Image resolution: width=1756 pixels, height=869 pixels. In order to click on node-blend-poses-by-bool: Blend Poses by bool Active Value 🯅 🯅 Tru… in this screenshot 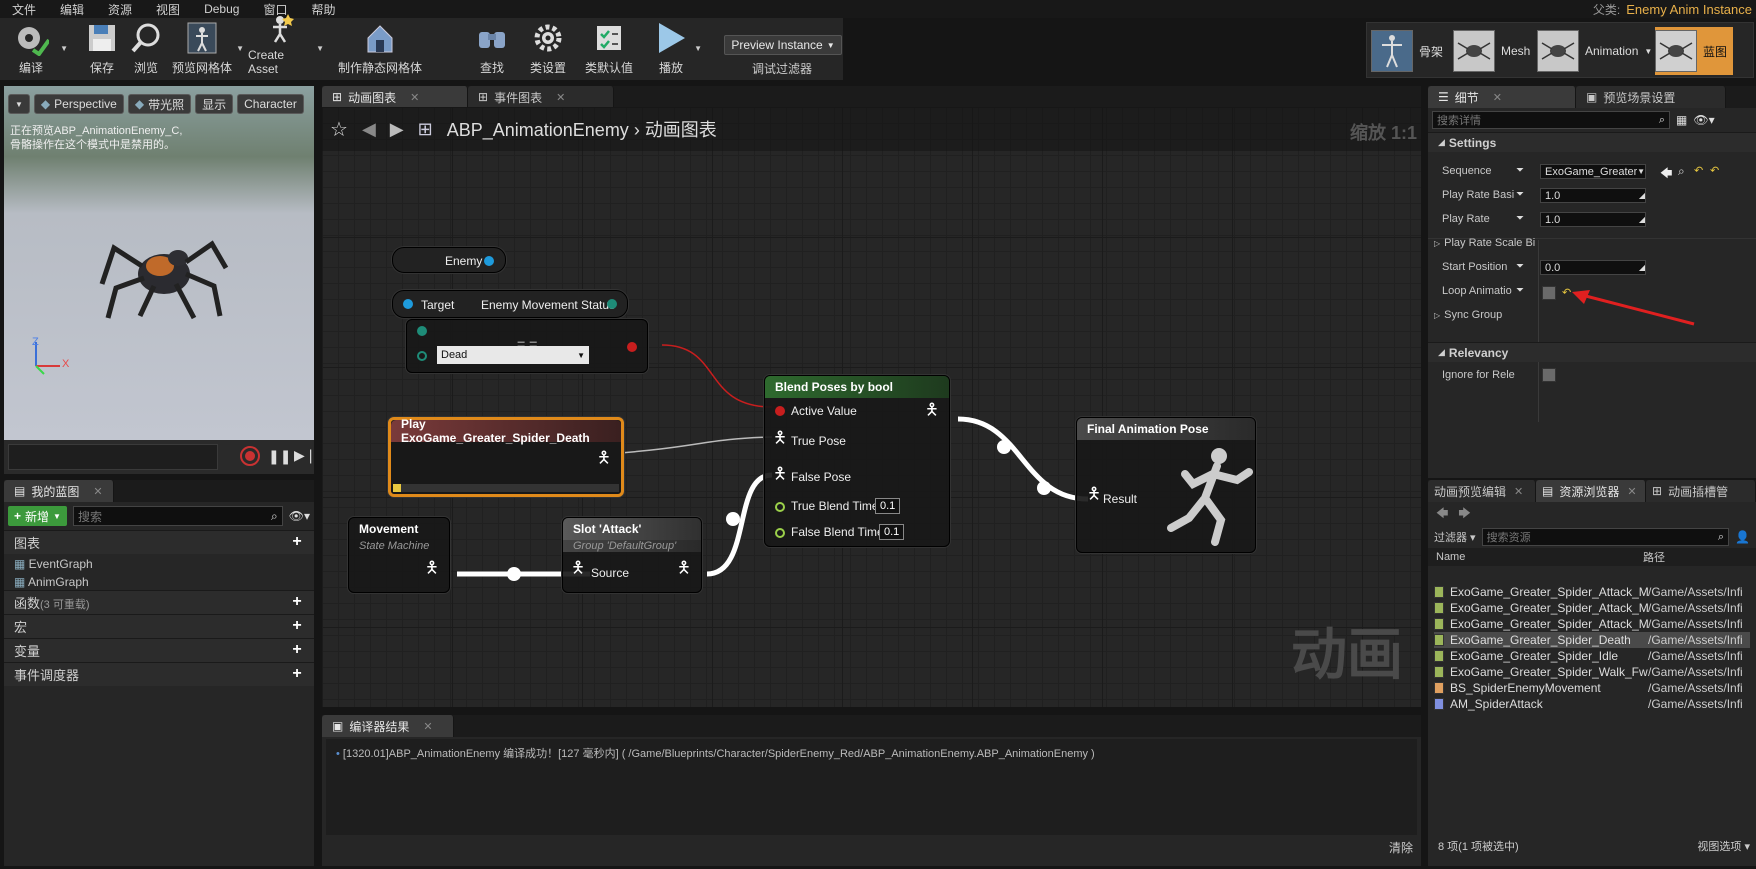, I will do `click(857, 461)`.